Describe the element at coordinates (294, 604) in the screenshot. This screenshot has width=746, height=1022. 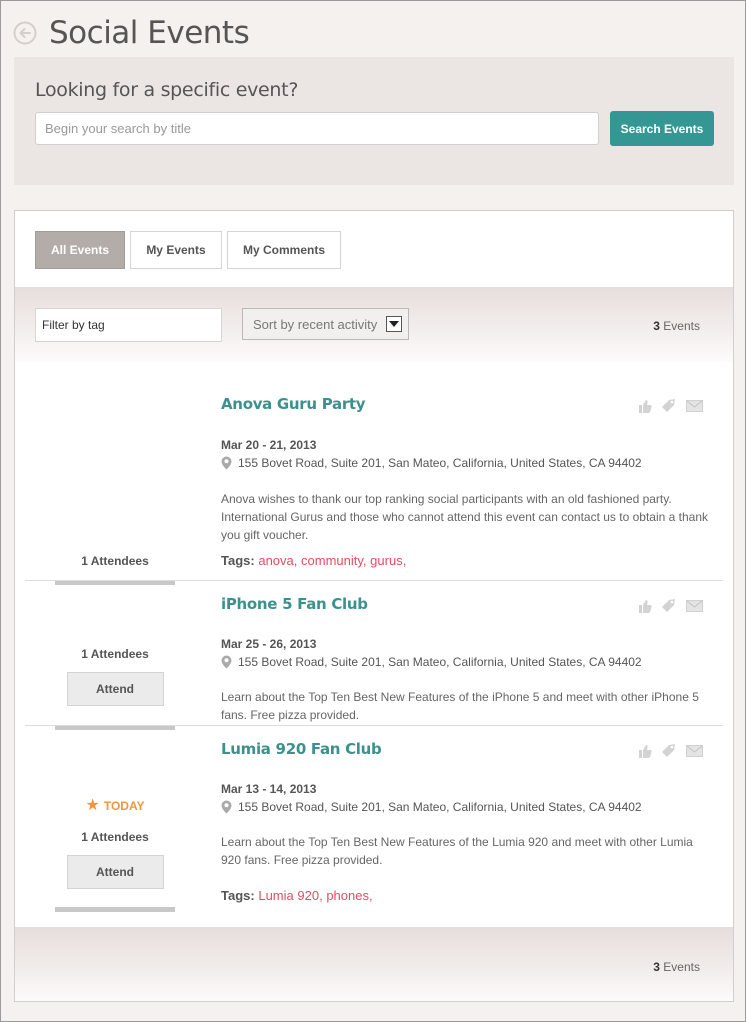
I see `event-title: iPhone 5 Fan Club` at that location.